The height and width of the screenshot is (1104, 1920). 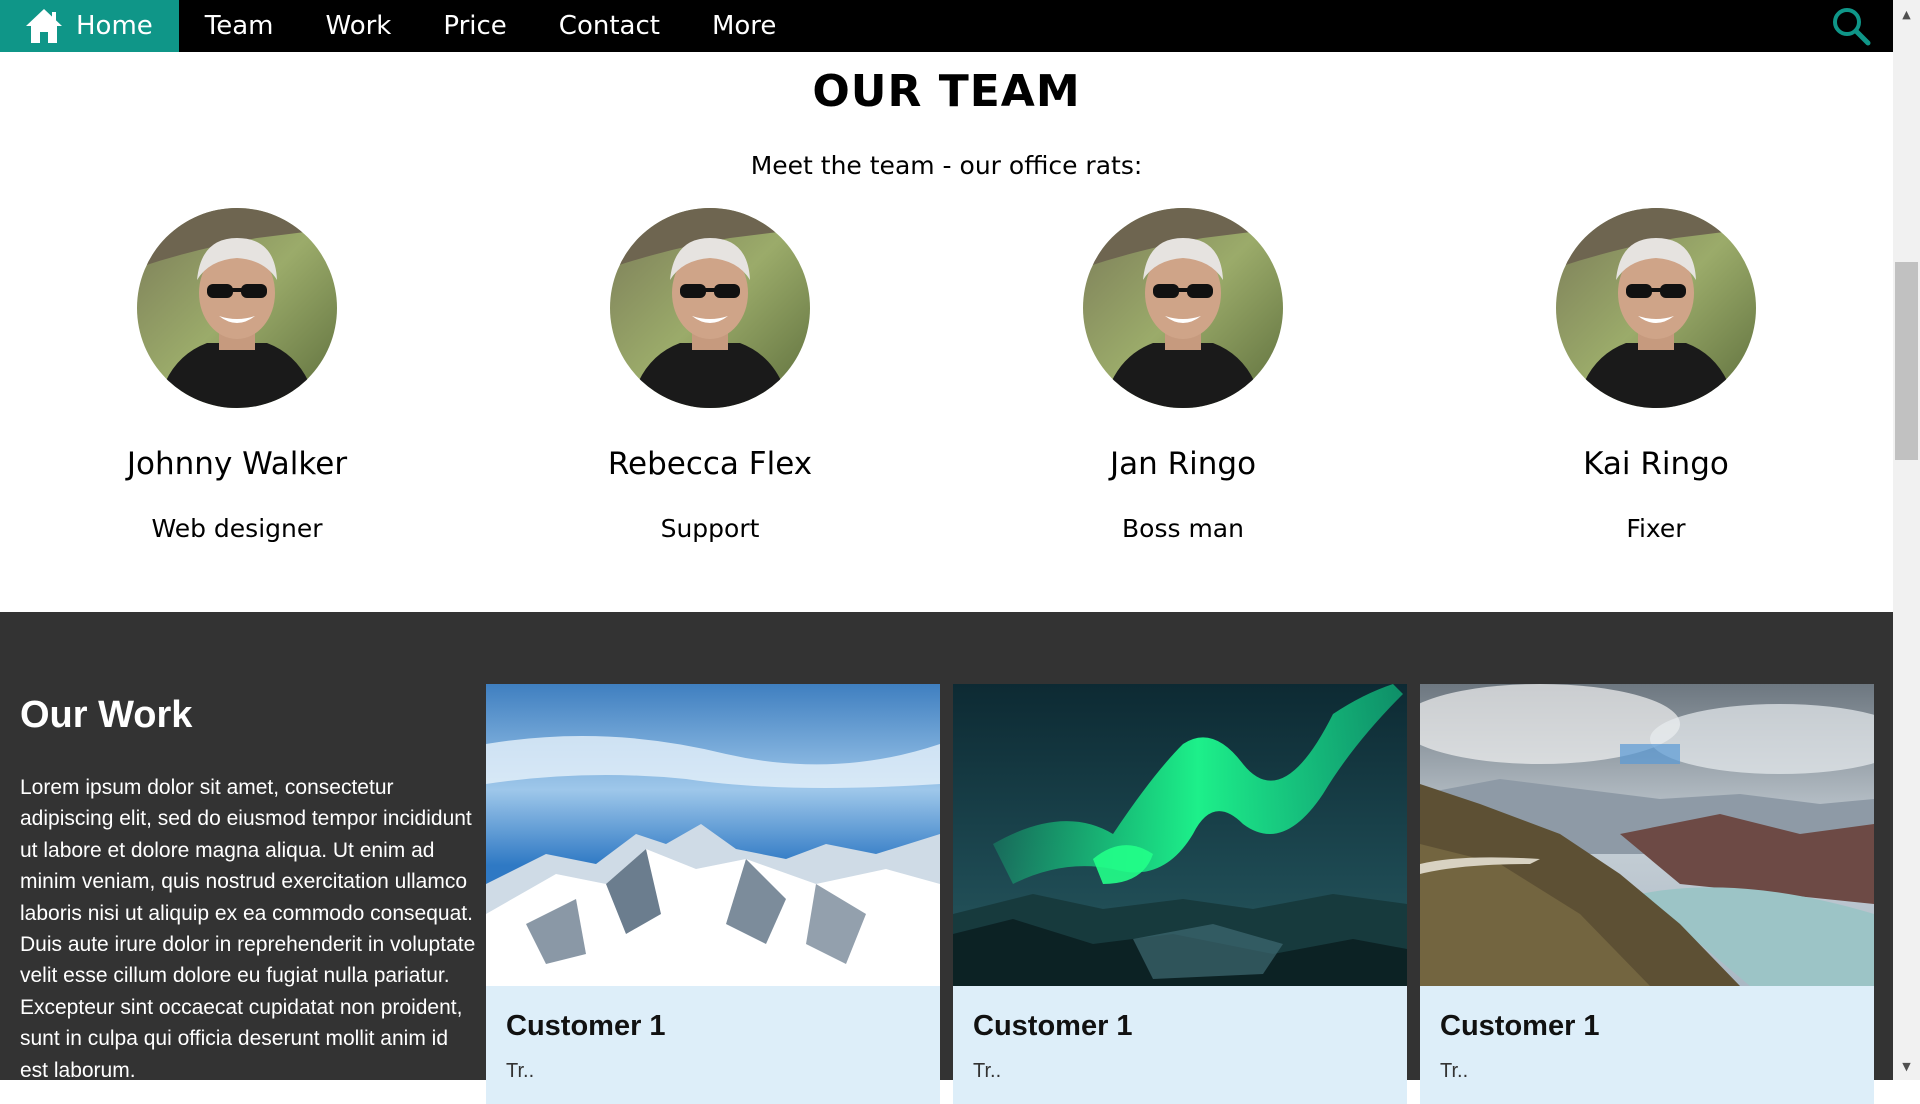 I want to click on team-member-card: Rebecca Flex Support, so click(x=710, y=375).